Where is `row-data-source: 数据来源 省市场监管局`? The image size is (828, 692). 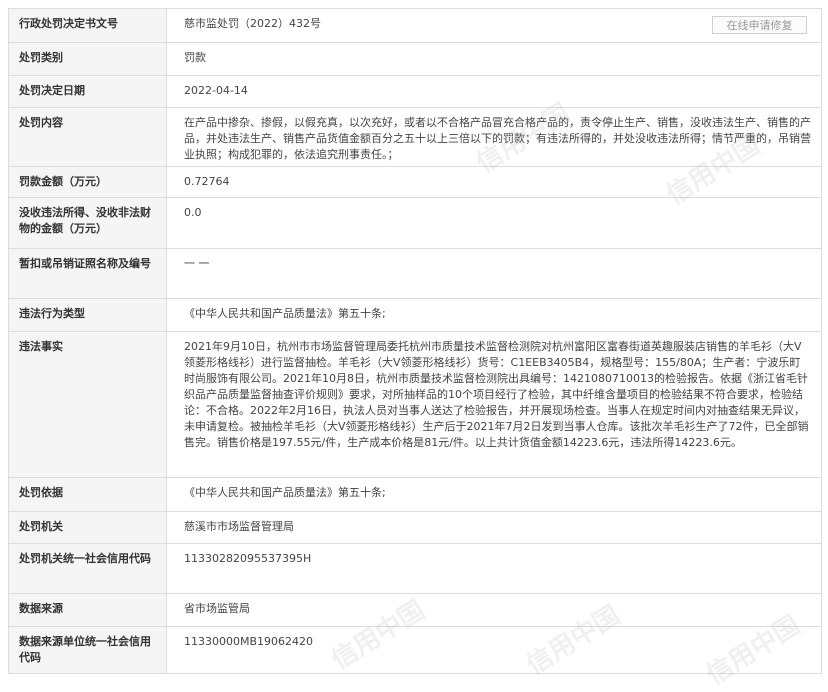 row-data-source: 数据来源 省市场监管局 is located at coordinates (415, 610).